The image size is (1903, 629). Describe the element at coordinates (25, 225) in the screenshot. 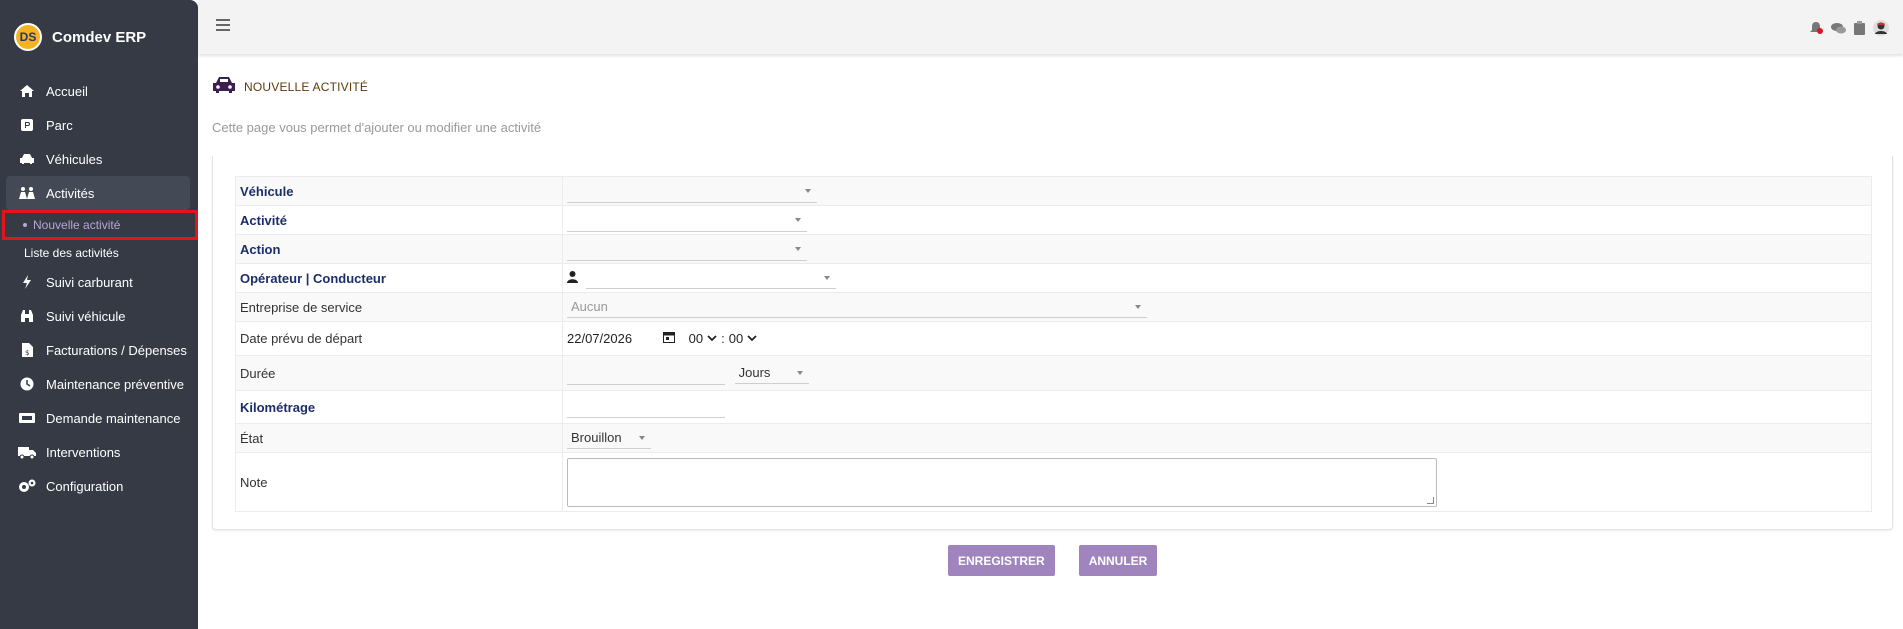

I see `bullet-icon` at that location.